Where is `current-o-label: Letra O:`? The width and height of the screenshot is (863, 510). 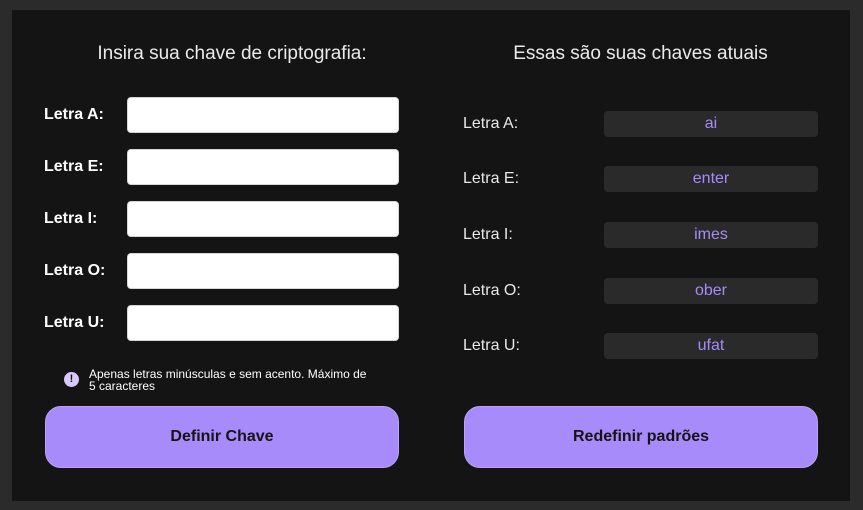 current-o-label: Letra O: is located at coordinates (492, 290).